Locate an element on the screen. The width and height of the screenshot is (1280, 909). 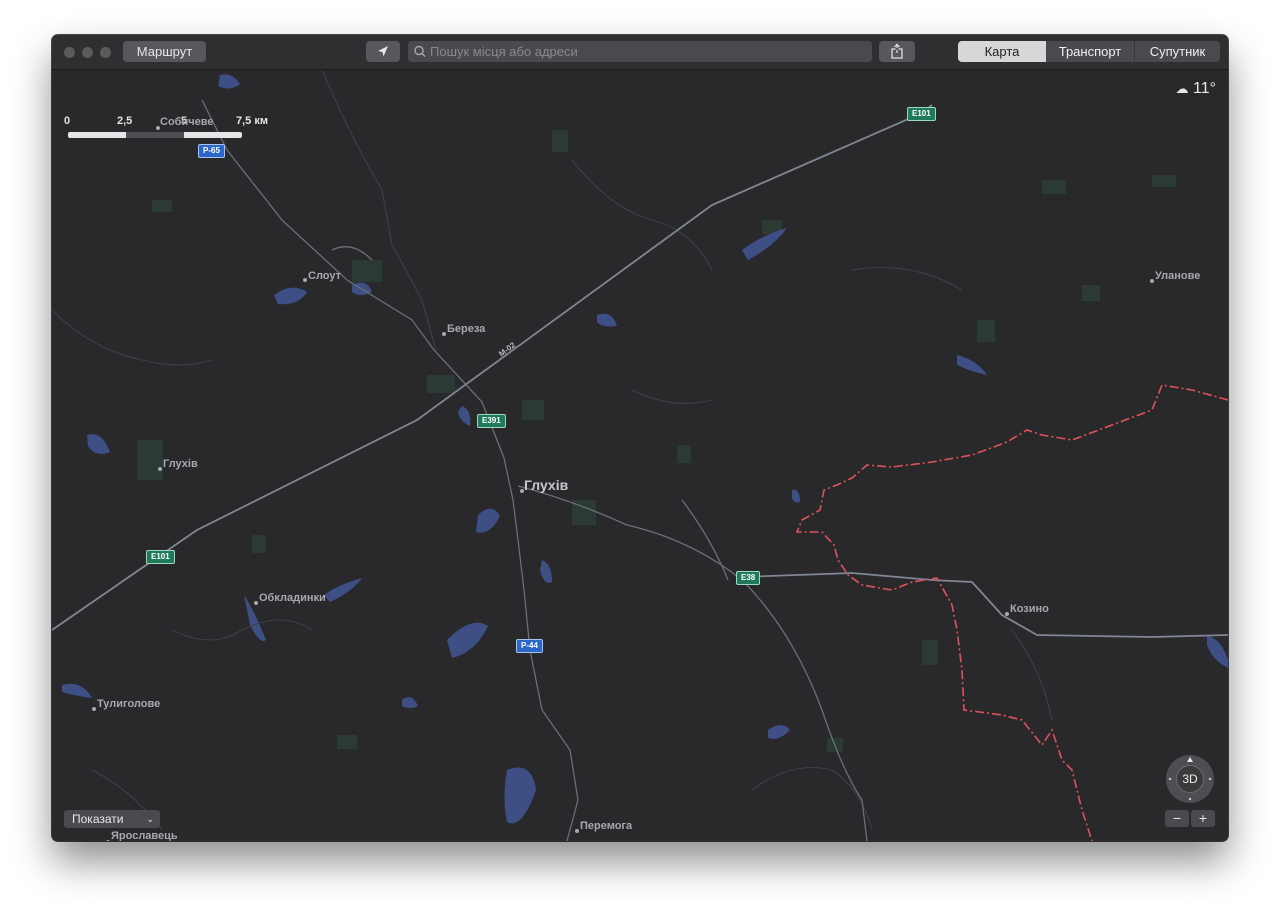
place-bereza: Береза is located at coordinates (466, 329).